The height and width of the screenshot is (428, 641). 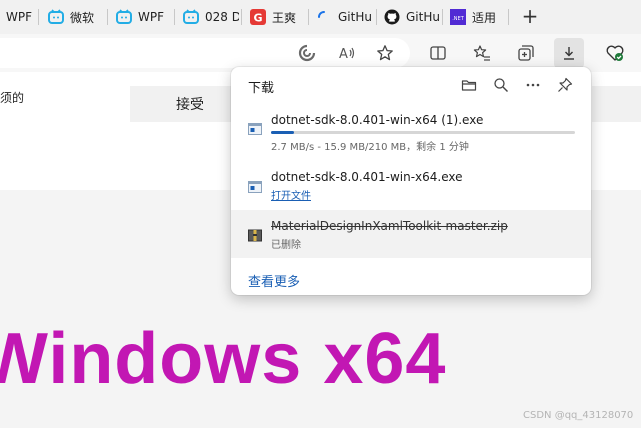 I want to click on pin-icon, so click(x=565, y=85).